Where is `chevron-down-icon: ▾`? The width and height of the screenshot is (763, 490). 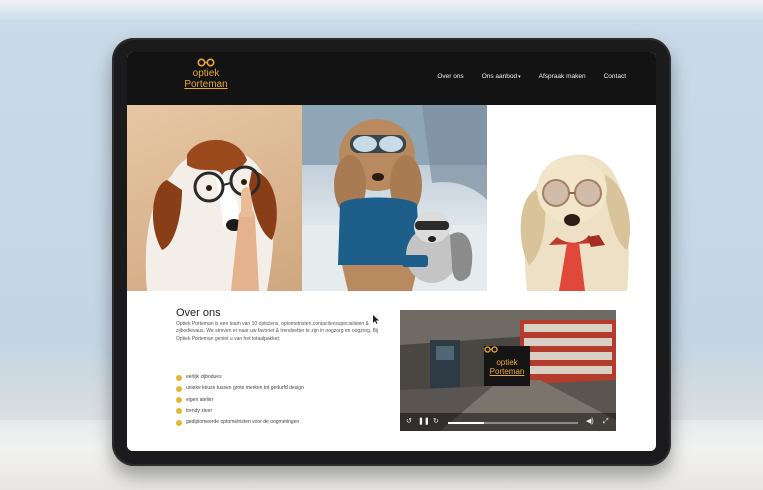 chevron-down-icon: ▾ is located at coordinates (519, 77).